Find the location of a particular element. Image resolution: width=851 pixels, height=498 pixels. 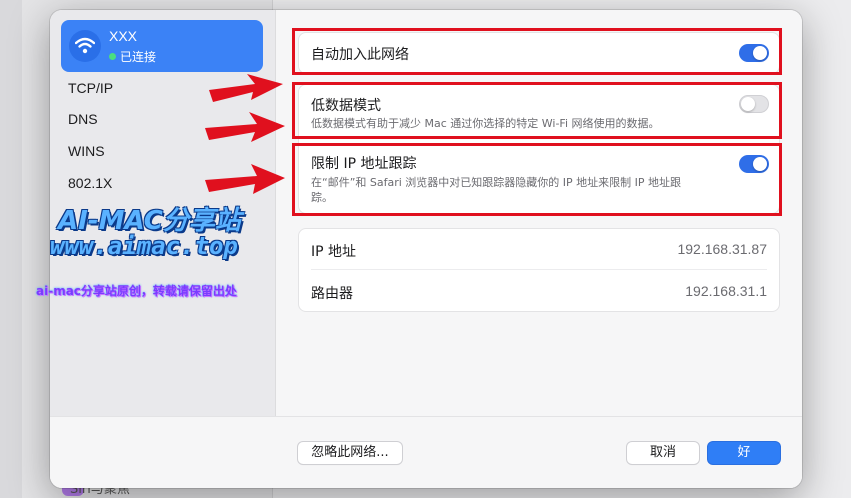

sidebar-item-8021x: 802.1X is located at coordinates (90, 183).